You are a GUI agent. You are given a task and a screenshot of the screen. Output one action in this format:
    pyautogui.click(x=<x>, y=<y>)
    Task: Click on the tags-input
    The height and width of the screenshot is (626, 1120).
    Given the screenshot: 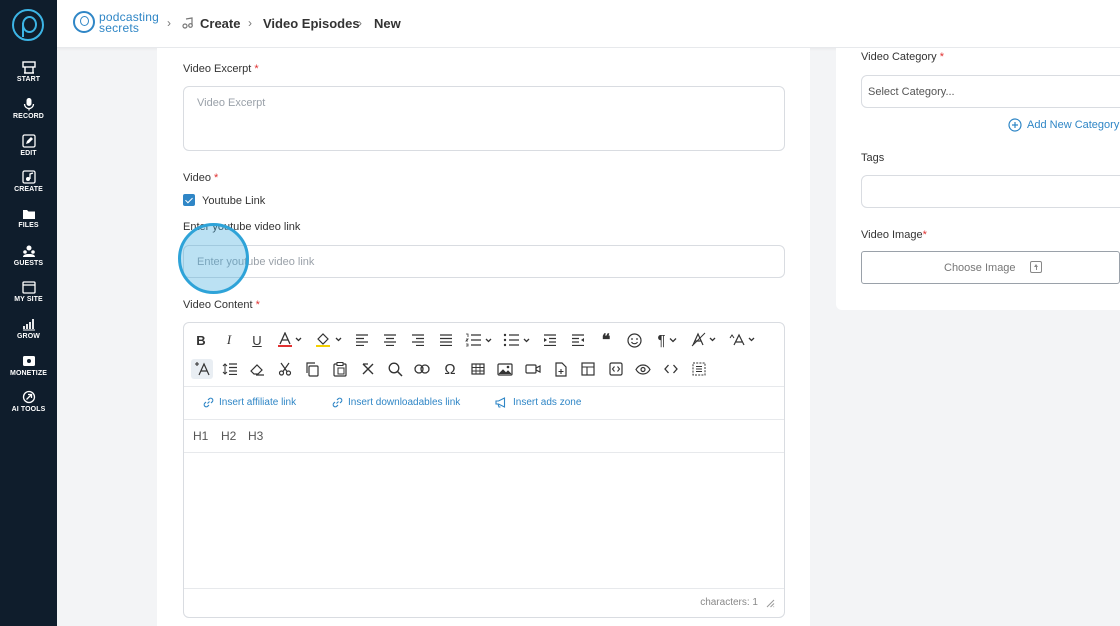 What is the action you would take?
    pyautogui.click(x=990, y=191)
    